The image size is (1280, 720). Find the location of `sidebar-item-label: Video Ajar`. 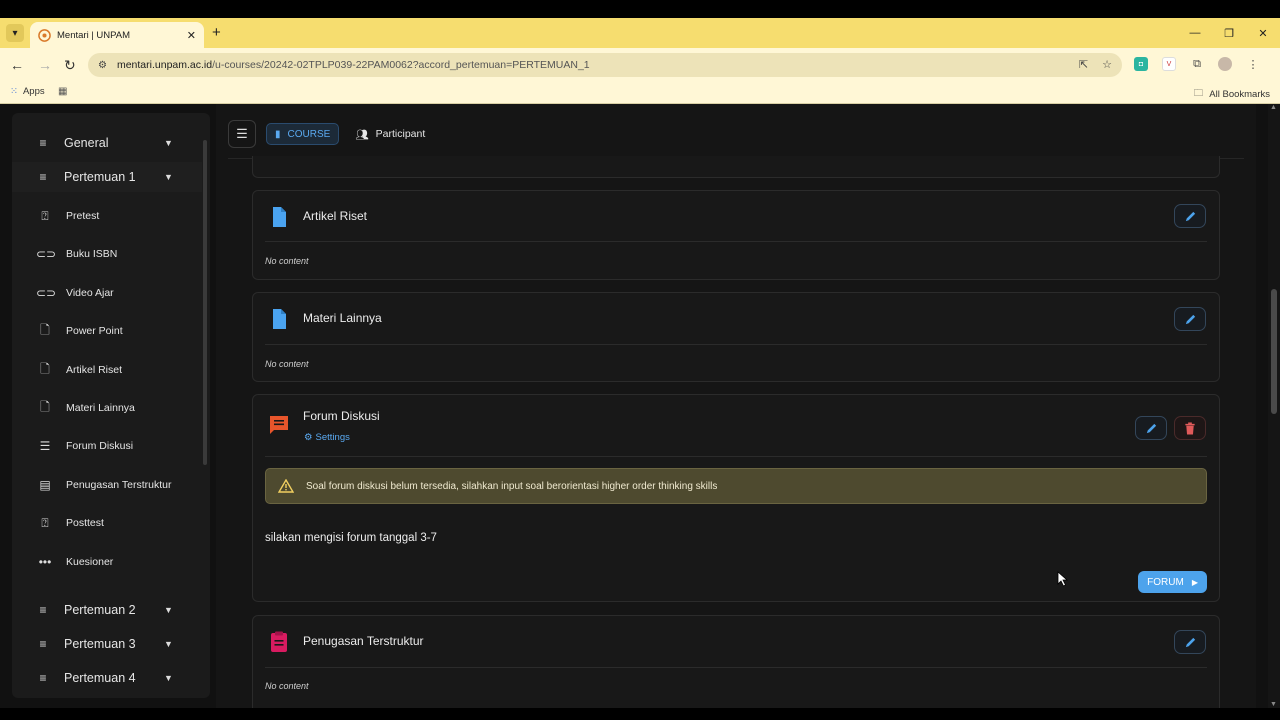

sidebar-item-label: Video Ajar is located at coordinates (90, 293).